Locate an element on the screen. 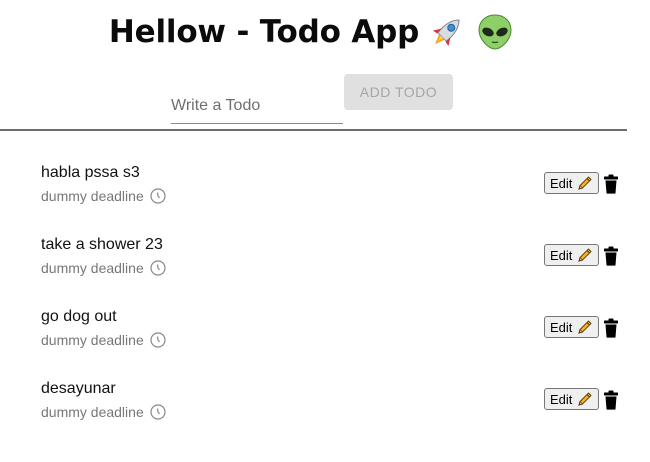 The width and height of the screenshot is (650, 462). header: Hellow - Todo App is located at coordinates (312, 32).